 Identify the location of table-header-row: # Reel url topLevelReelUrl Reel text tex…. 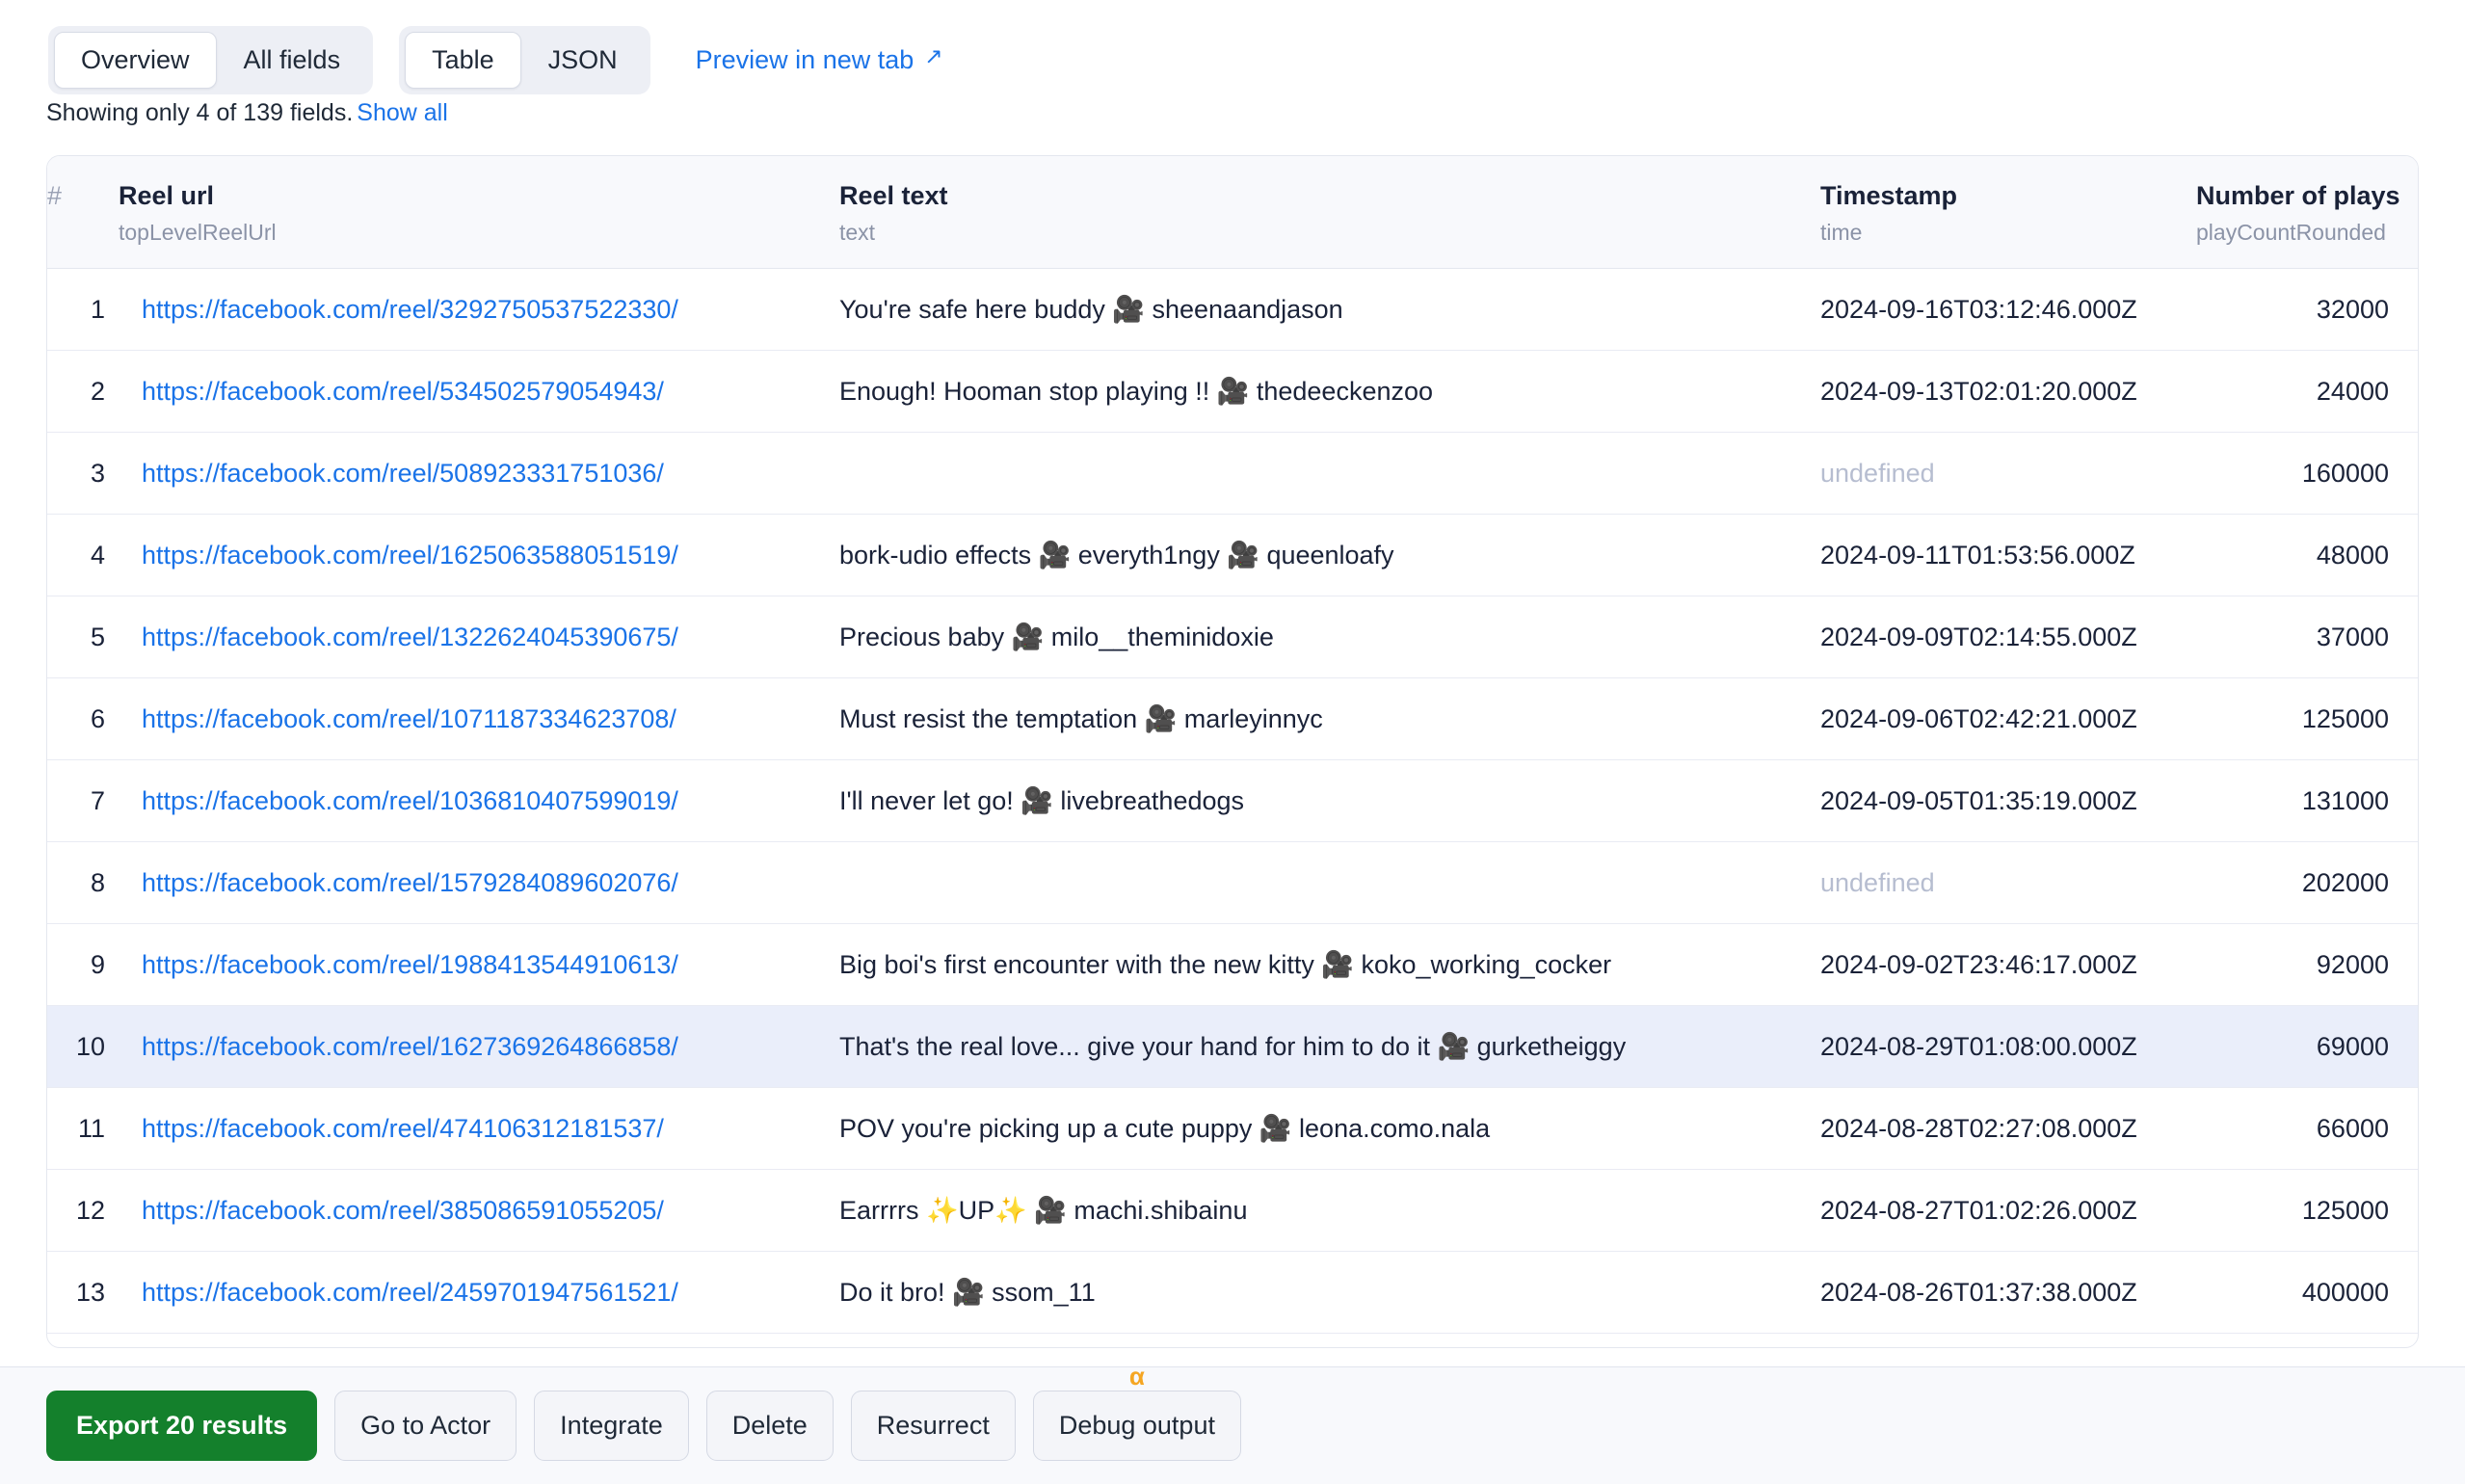
(1232, 213).